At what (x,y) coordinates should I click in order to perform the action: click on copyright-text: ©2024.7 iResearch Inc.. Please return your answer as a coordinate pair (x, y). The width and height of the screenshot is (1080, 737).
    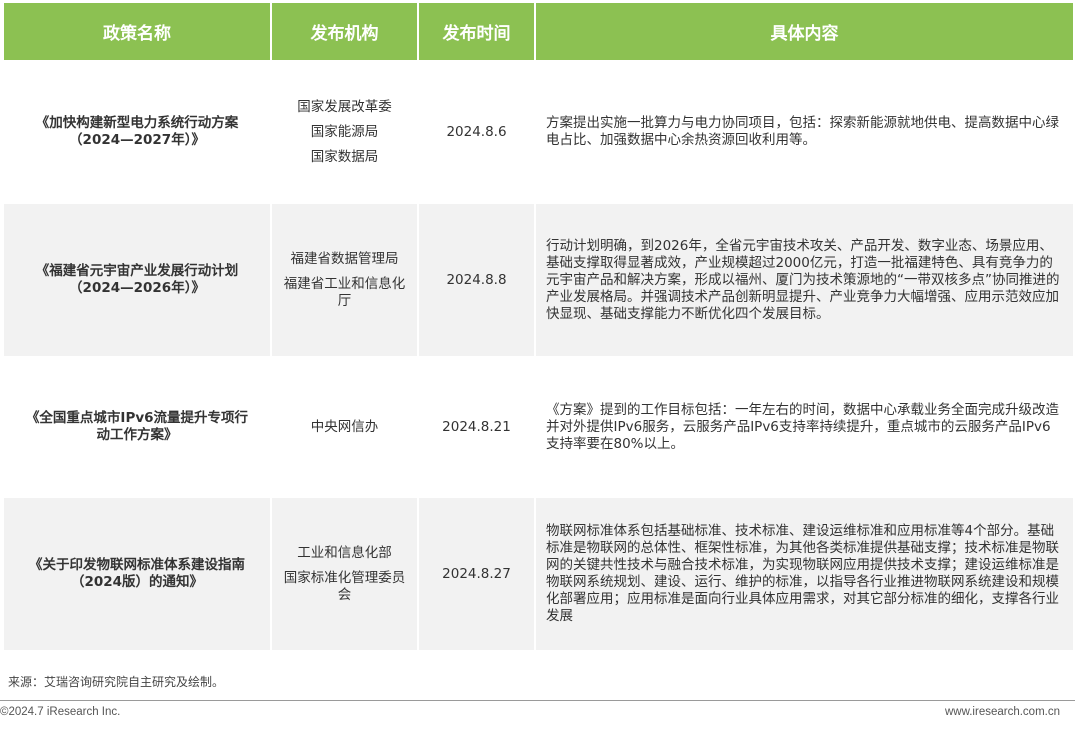
    Looking at the image, I should click on (60, 712).